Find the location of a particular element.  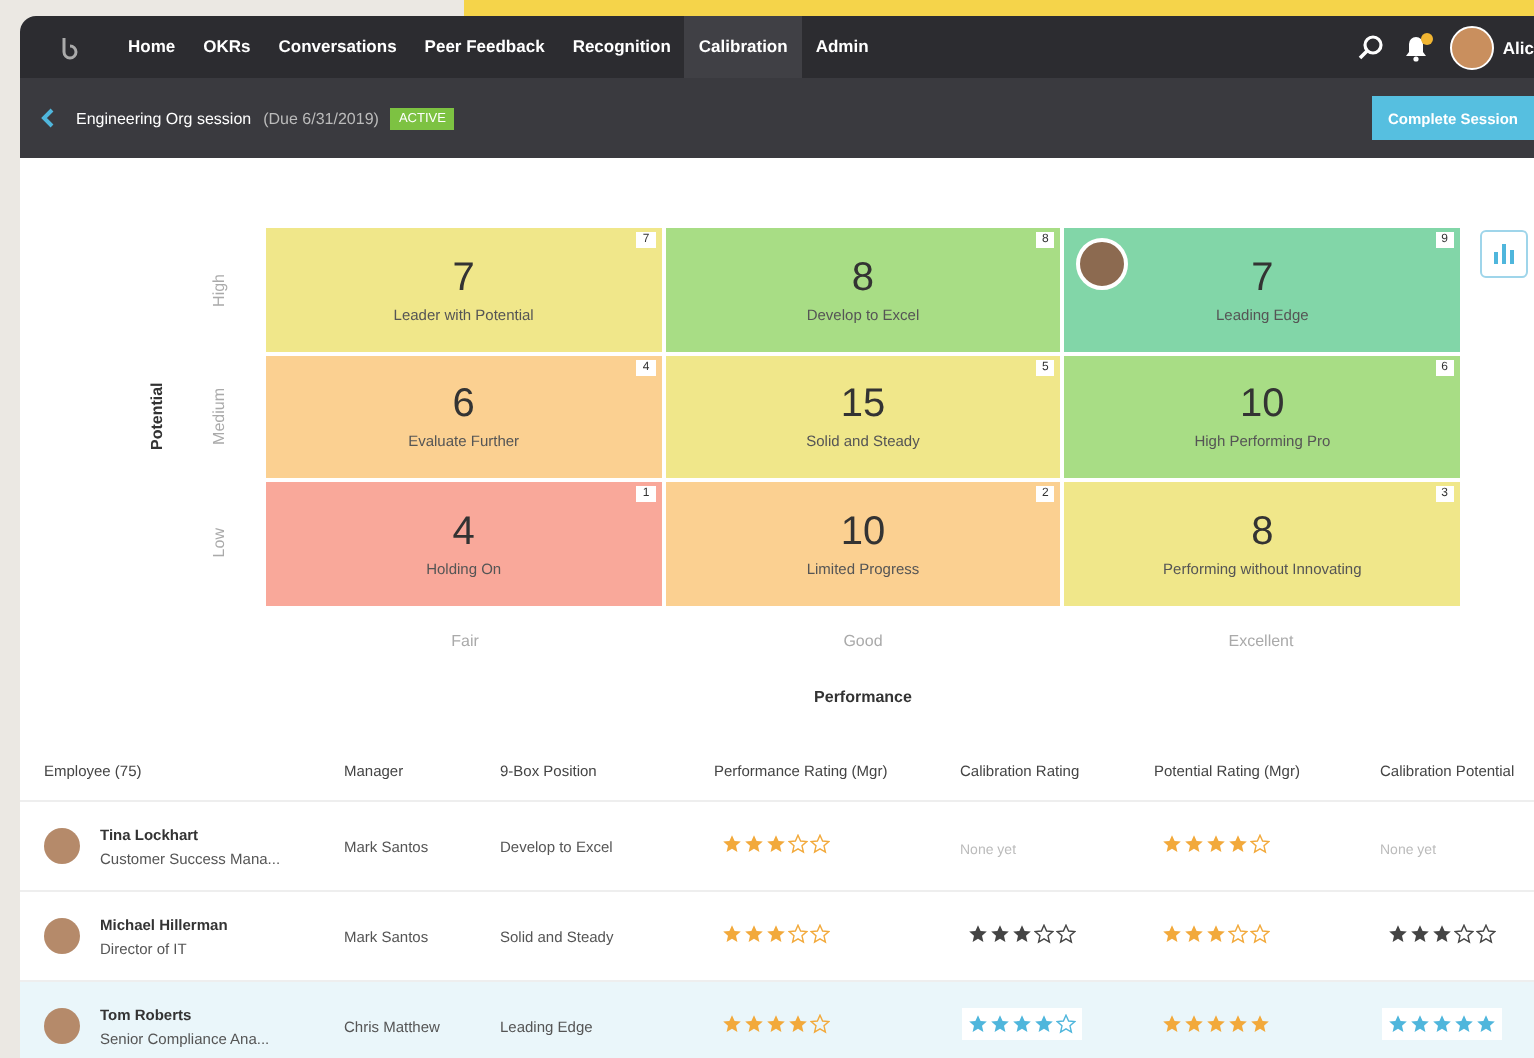

x-axis-title: Performance is located at coordinates (863, 697).